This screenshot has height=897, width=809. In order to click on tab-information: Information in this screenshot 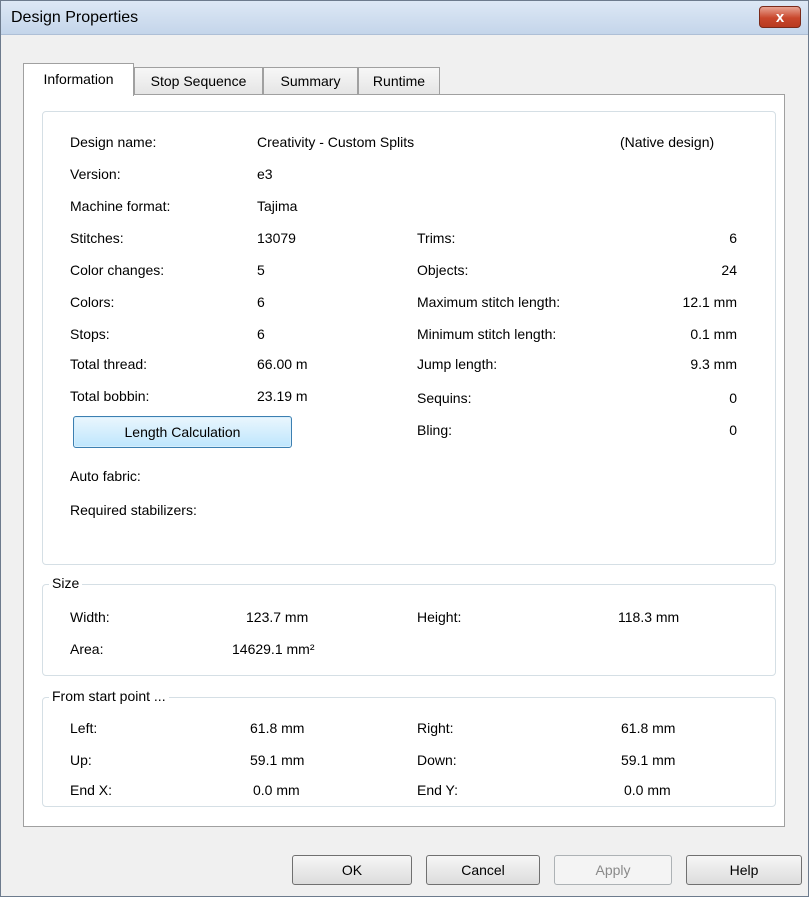, I will do `click(78, 79)`.